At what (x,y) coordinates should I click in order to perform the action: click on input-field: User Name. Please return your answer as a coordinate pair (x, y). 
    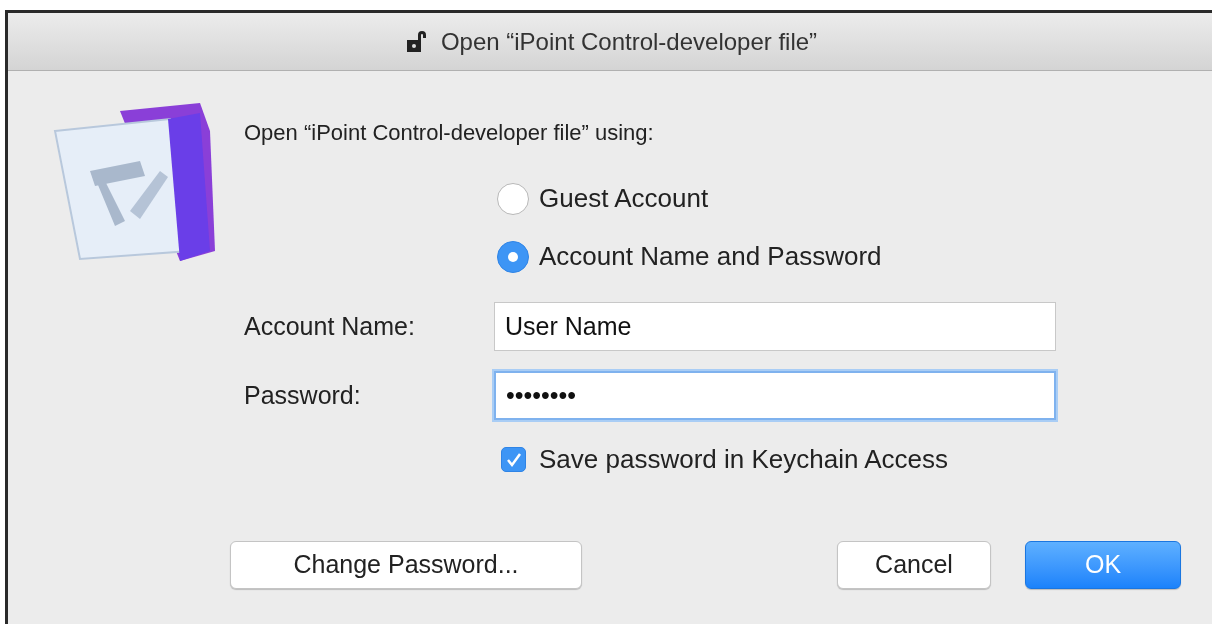
    Looking at the image, I should click on (775, 326).